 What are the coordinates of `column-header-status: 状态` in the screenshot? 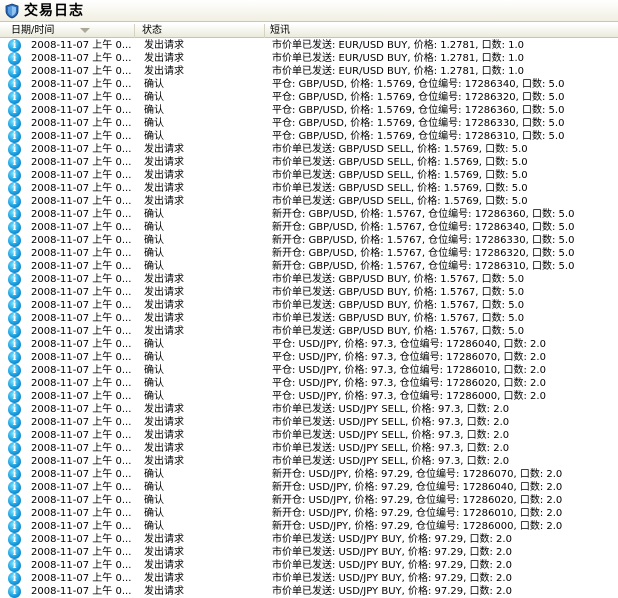 It's located at (202, 31).